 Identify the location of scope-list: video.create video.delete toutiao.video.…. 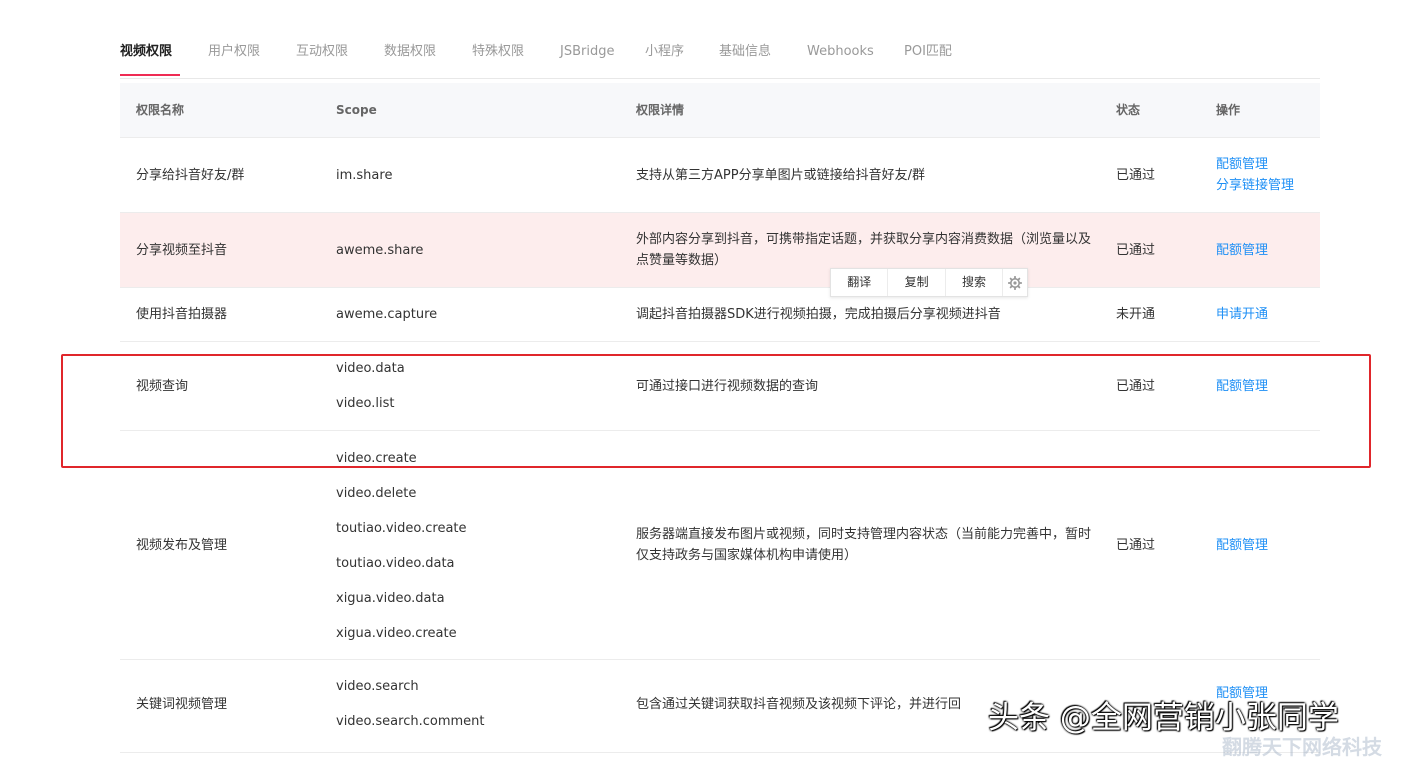
(471, 546).